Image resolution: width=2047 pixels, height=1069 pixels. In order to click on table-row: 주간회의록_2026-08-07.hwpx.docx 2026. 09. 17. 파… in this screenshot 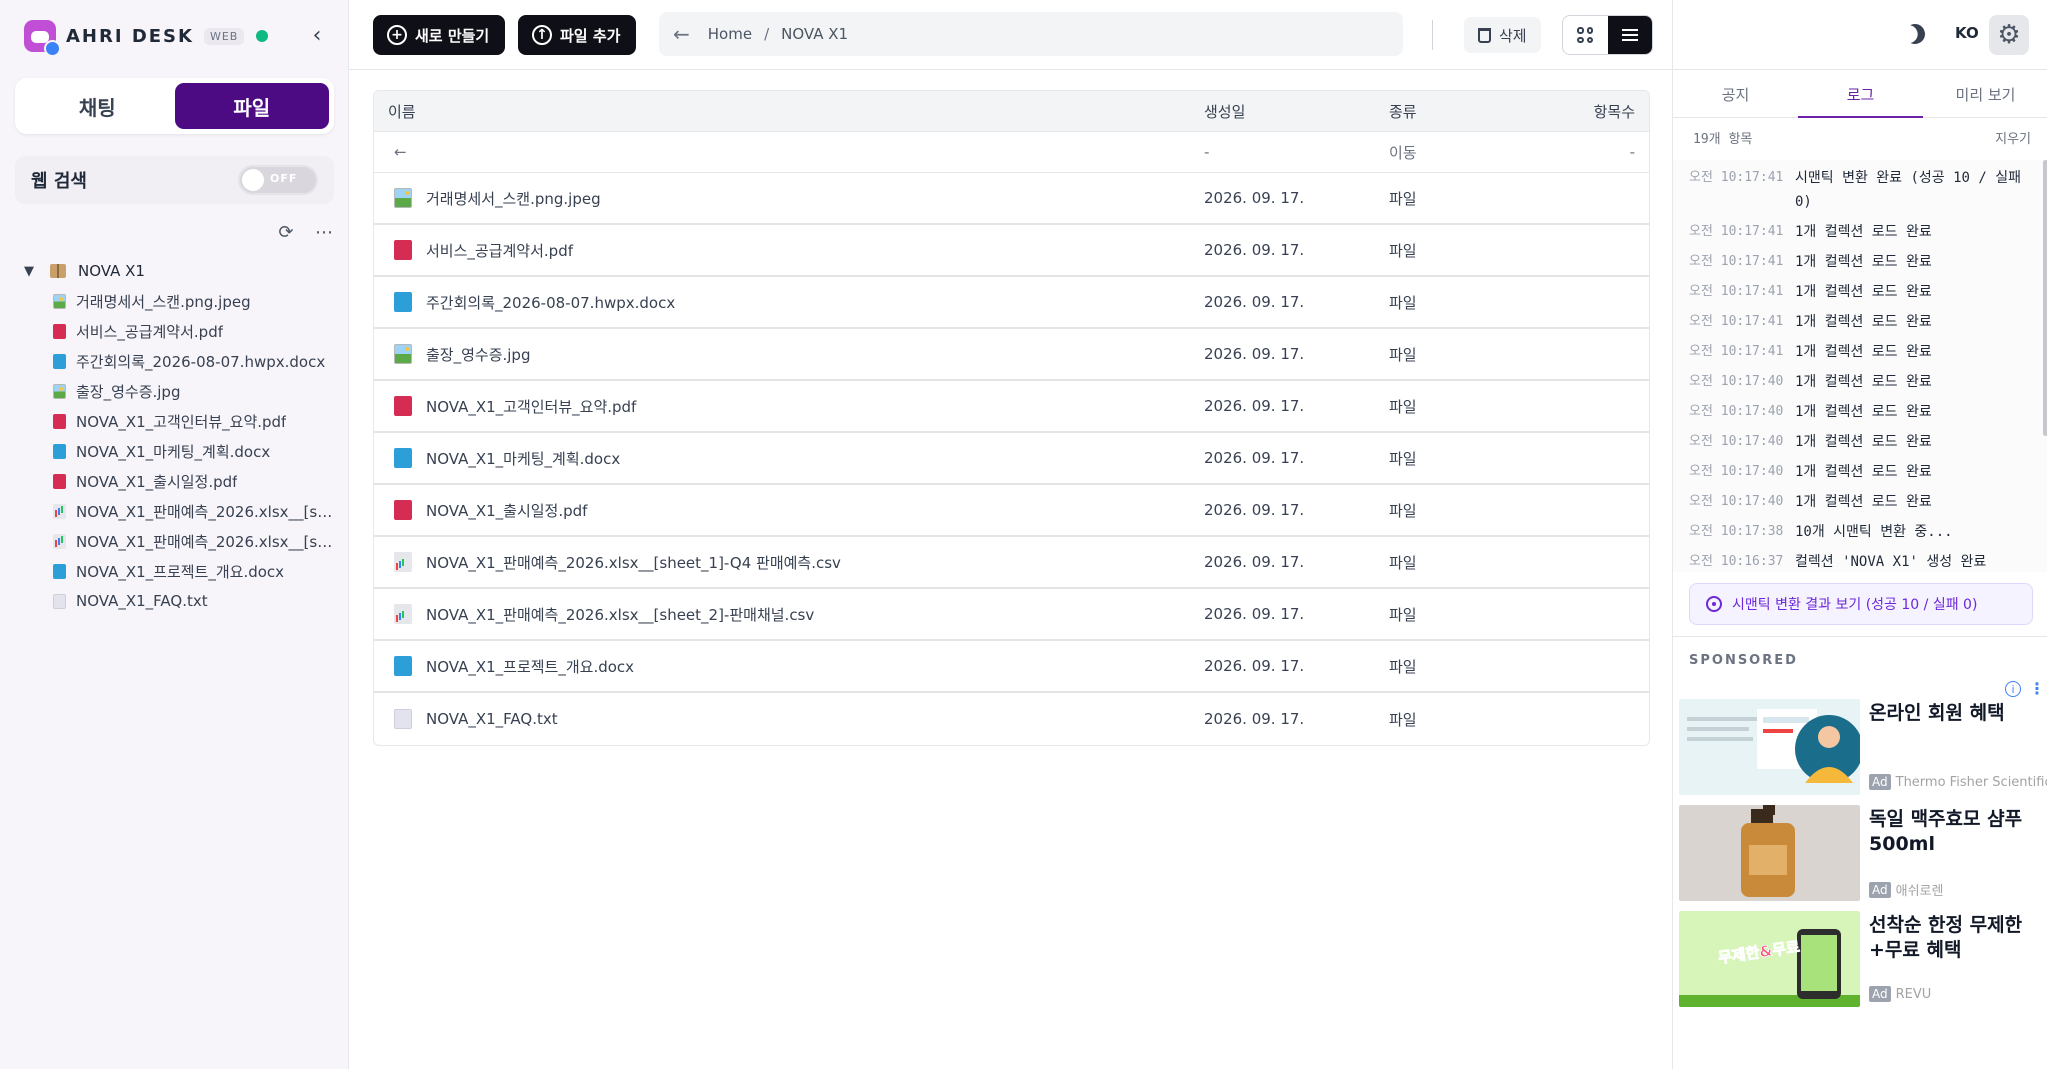, I will do `click(1011, 303)`.